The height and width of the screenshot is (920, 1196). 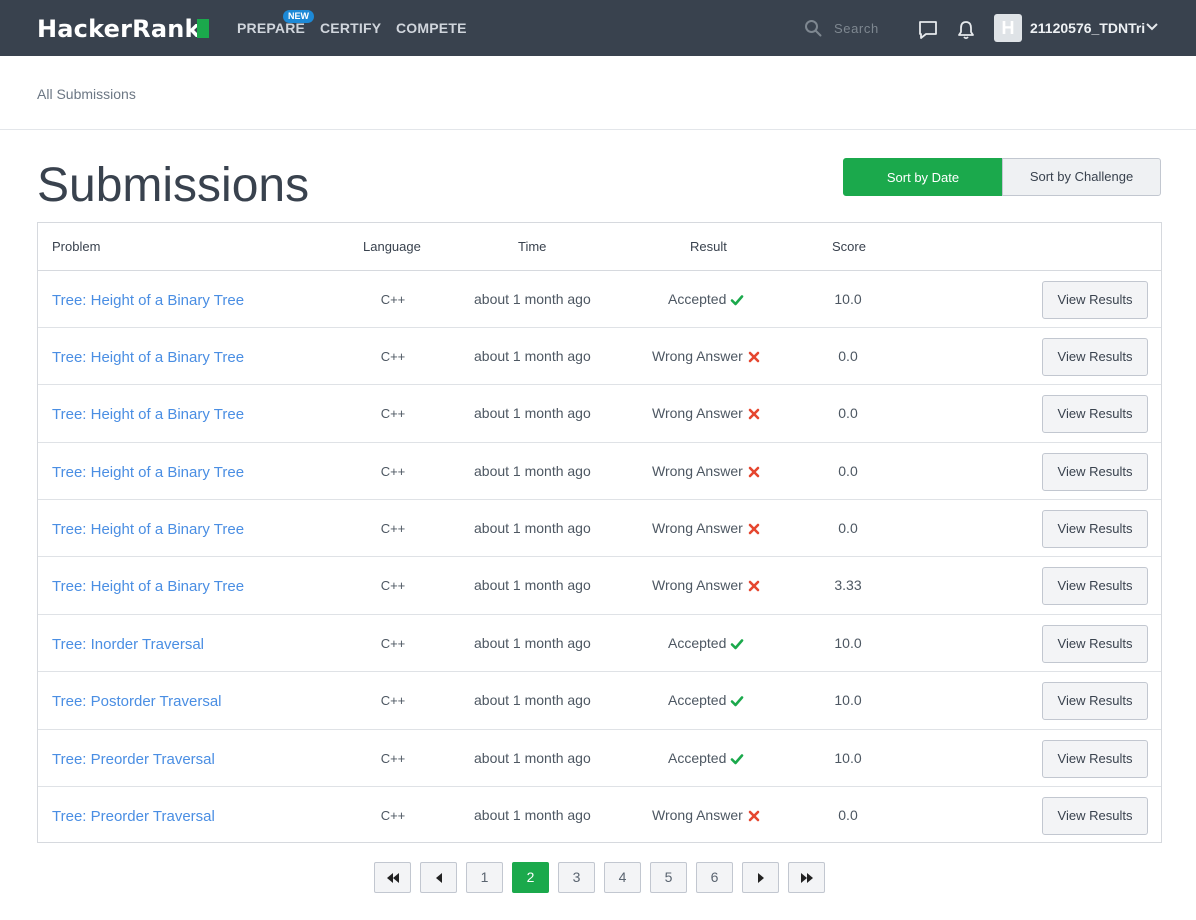 I want to click on search-icon, so click(x=813, y=28).